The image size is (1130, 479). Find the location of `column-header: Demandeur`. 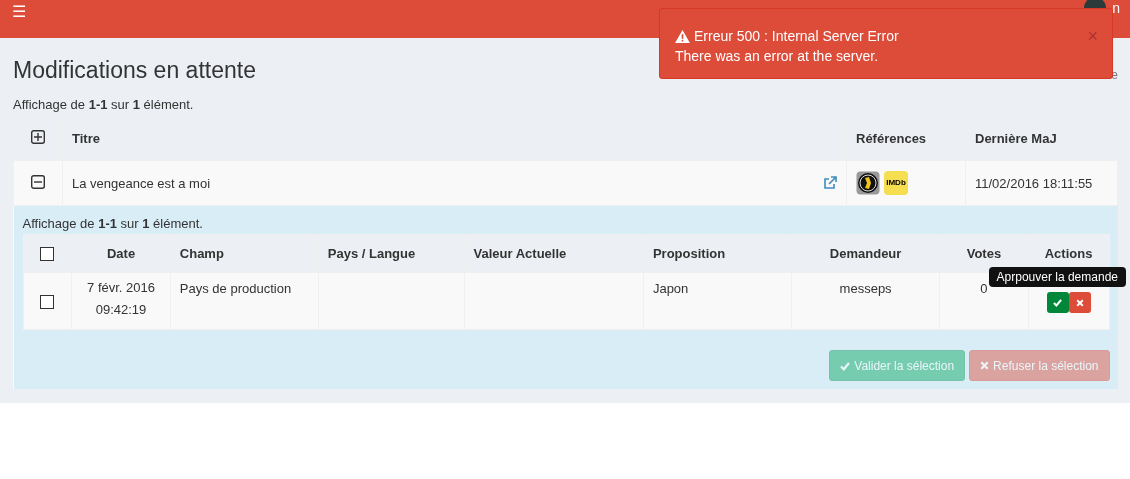

column-header: Demandeur is located at coordinates (865, 253).